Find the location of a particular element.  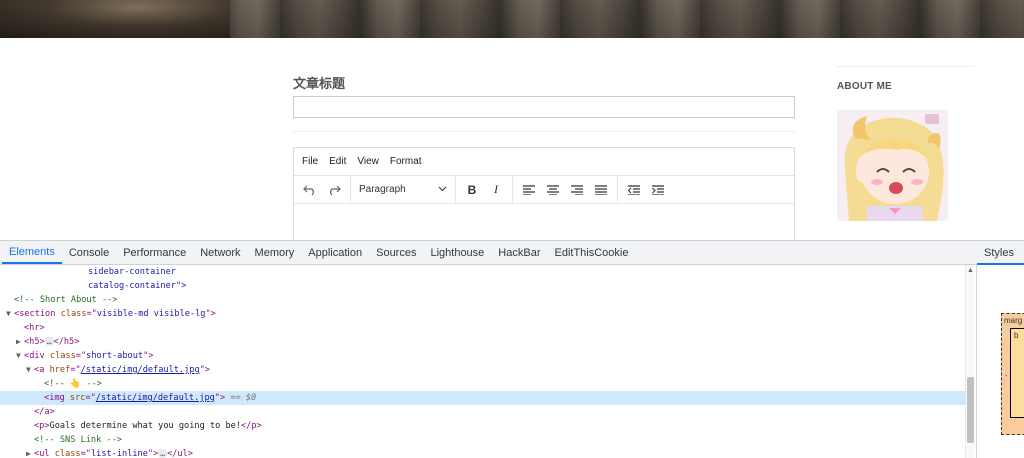

dom-tree-scrollbar: ▲ is located at coordinates (970, 361).